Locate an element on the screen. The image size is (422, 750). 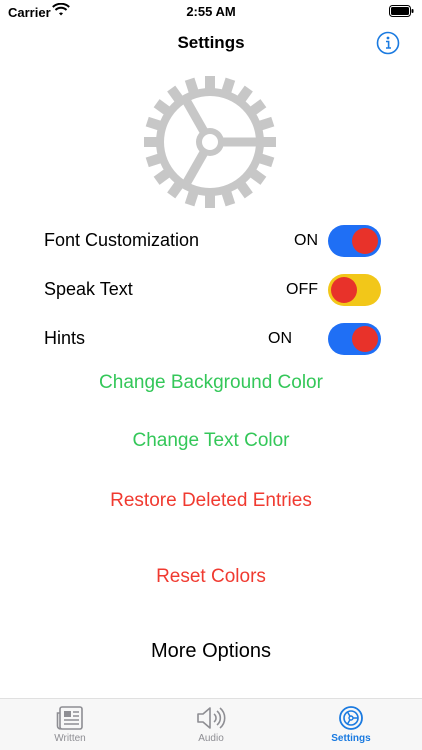
speaker-icon is located at coordinates (211, 718).